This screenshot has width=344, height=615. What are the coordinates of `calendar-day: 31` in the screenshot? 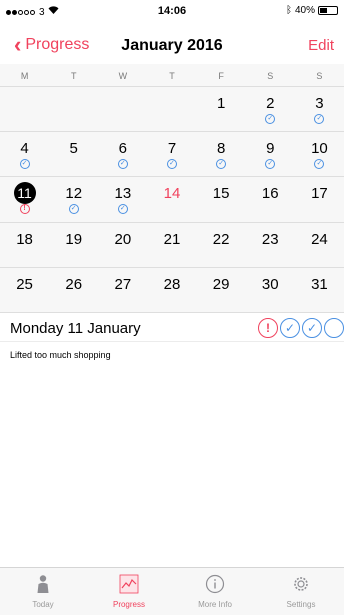 It's located at (319, 290).